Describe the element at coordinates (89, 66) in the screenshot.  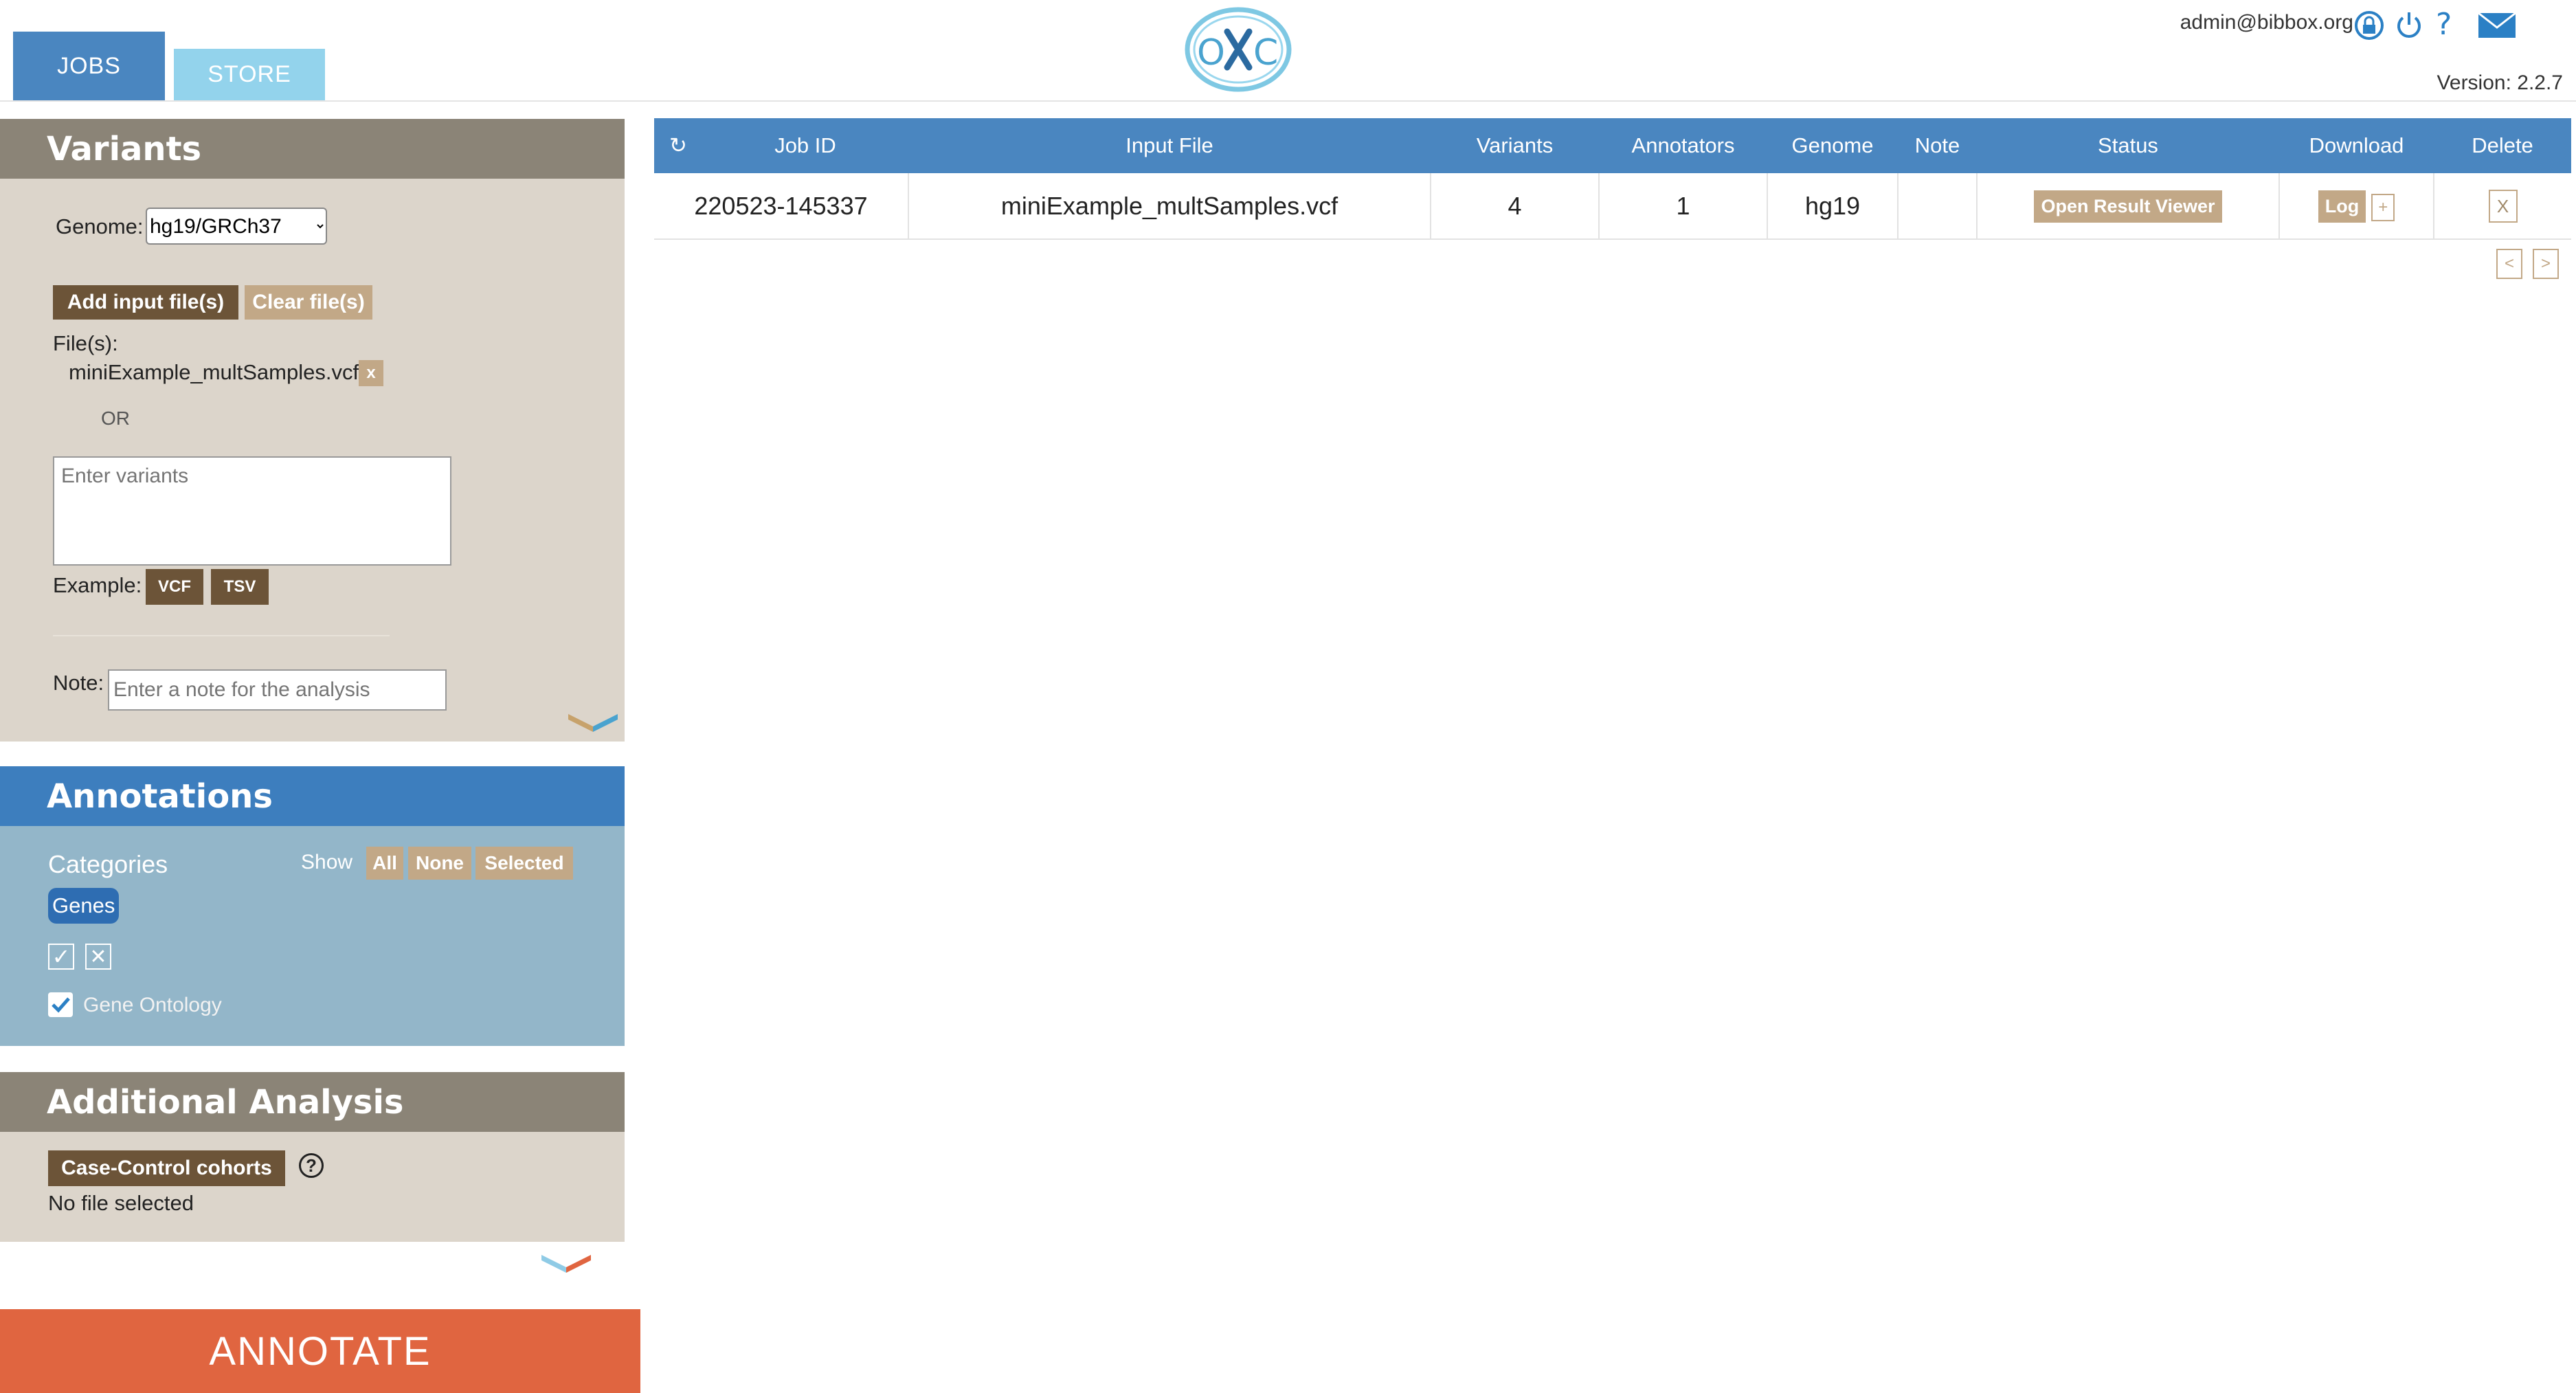
I see `tab-jobs: JOBS` at that location.